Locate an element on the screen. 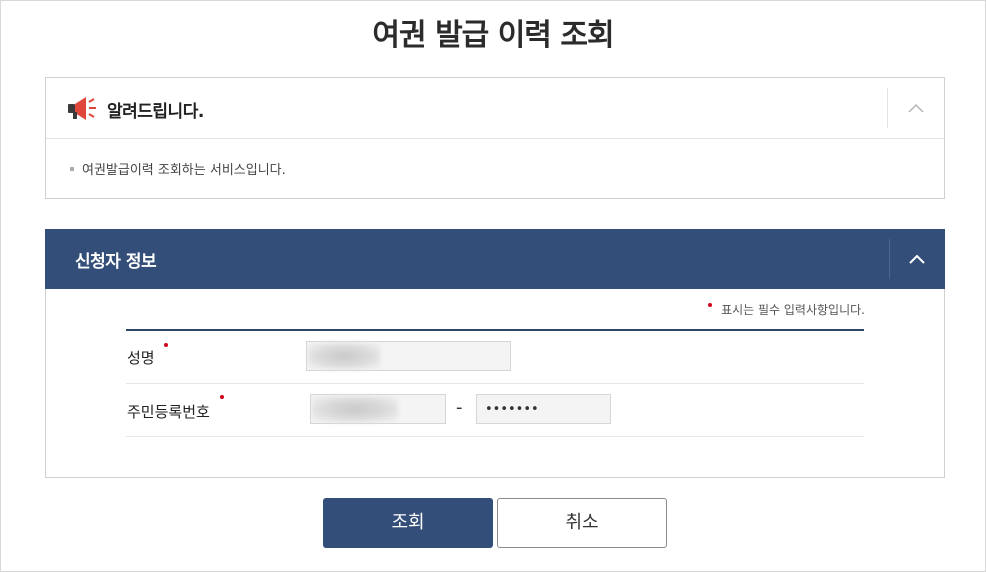  required-note-text: 표시는 필수 입력사항입니다. is located at coordinates (793, 310).